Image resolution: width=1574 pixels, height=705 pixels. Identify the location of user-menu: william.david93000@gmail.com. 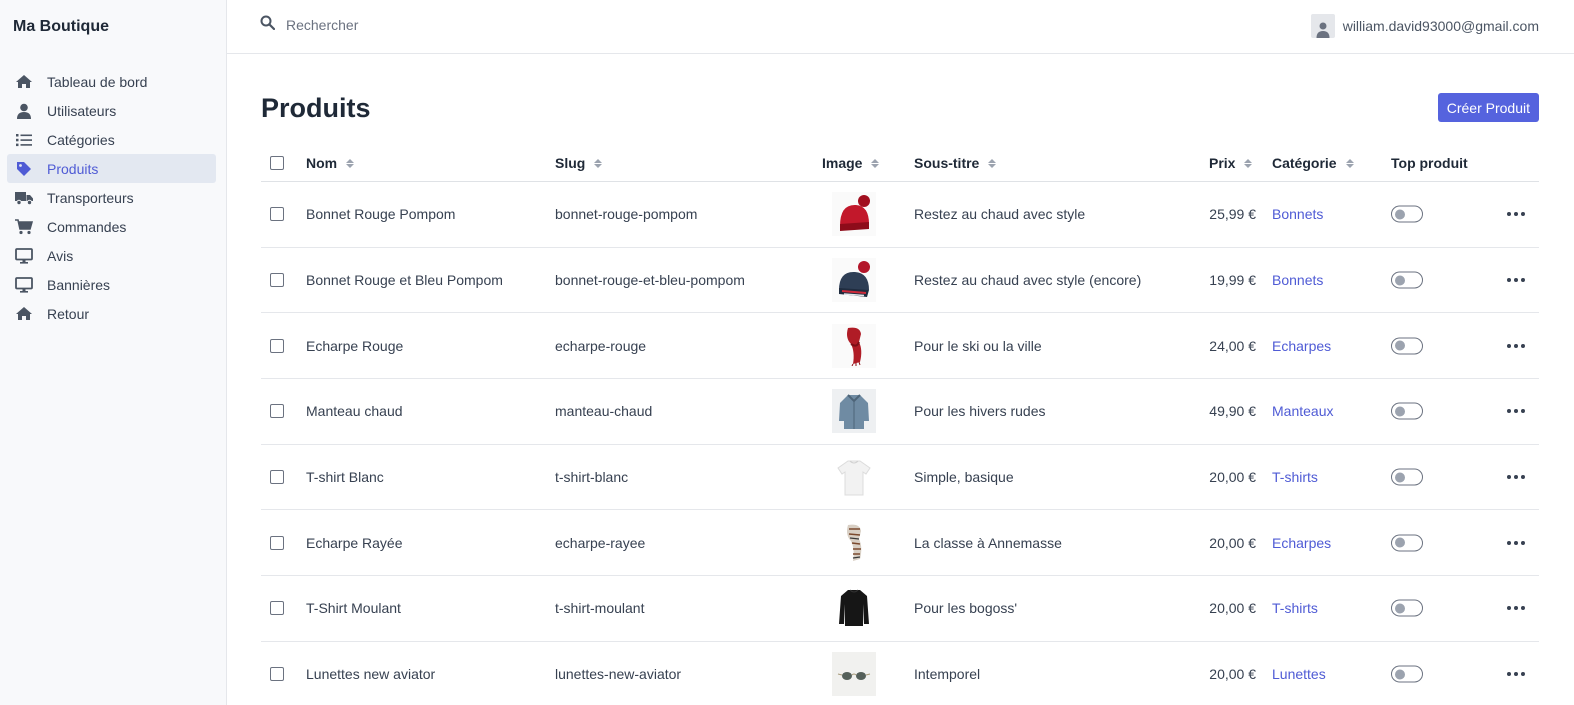
(1424, 26).